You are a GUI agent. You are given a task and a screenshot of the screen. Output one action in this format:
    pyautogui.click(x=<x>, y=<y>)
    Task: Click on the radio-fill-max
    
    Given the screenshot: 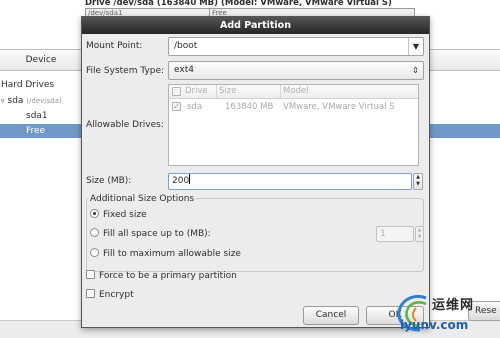 What is the action you would take?
    pyautogui.click(x=94, y=252)
    